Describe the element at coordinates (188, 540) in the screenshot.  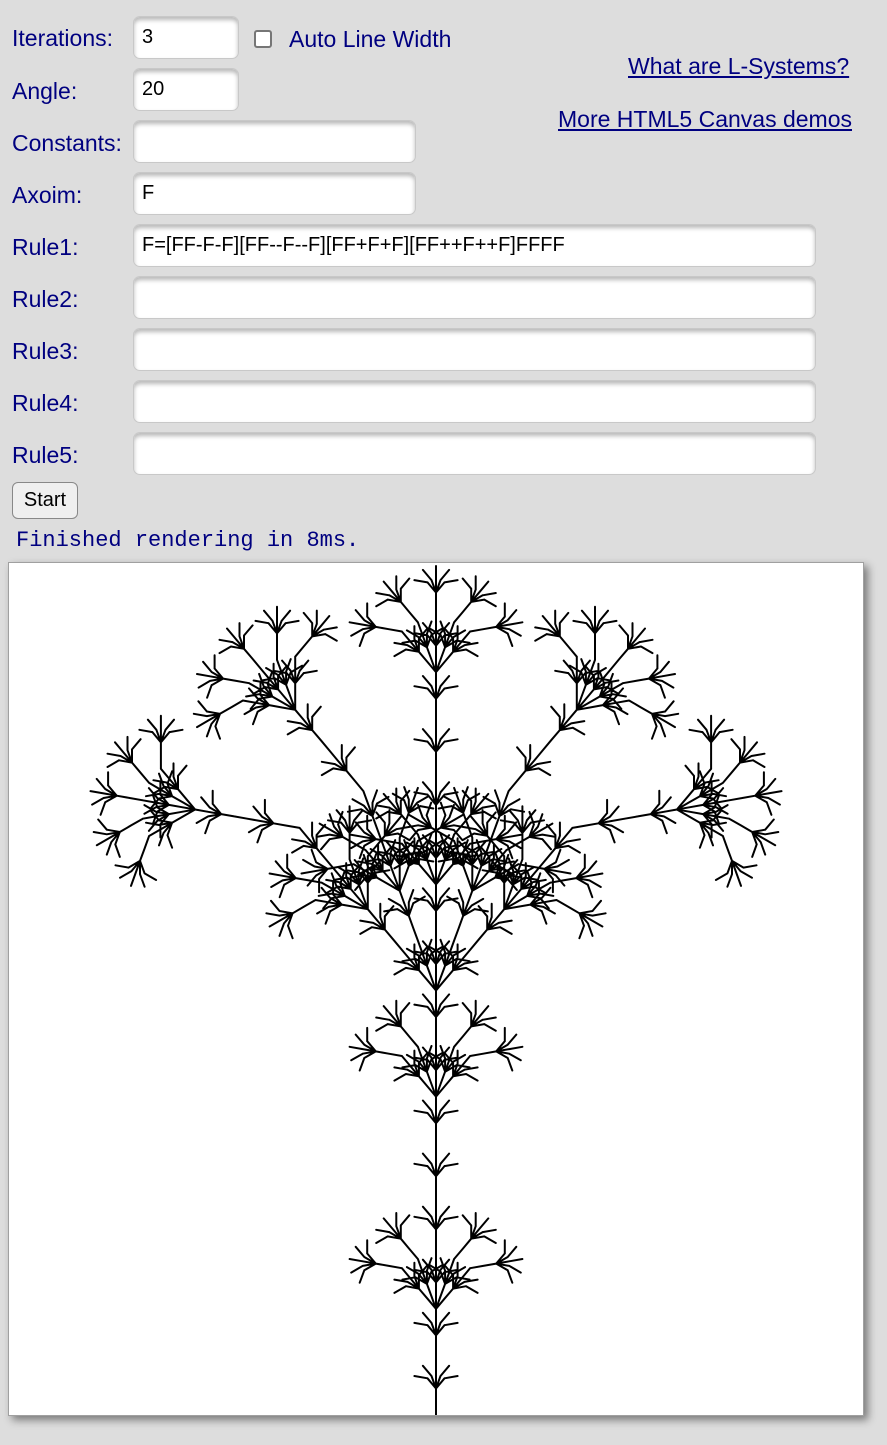
I see `render-status: Finished rendering in 8ms.` at that location.